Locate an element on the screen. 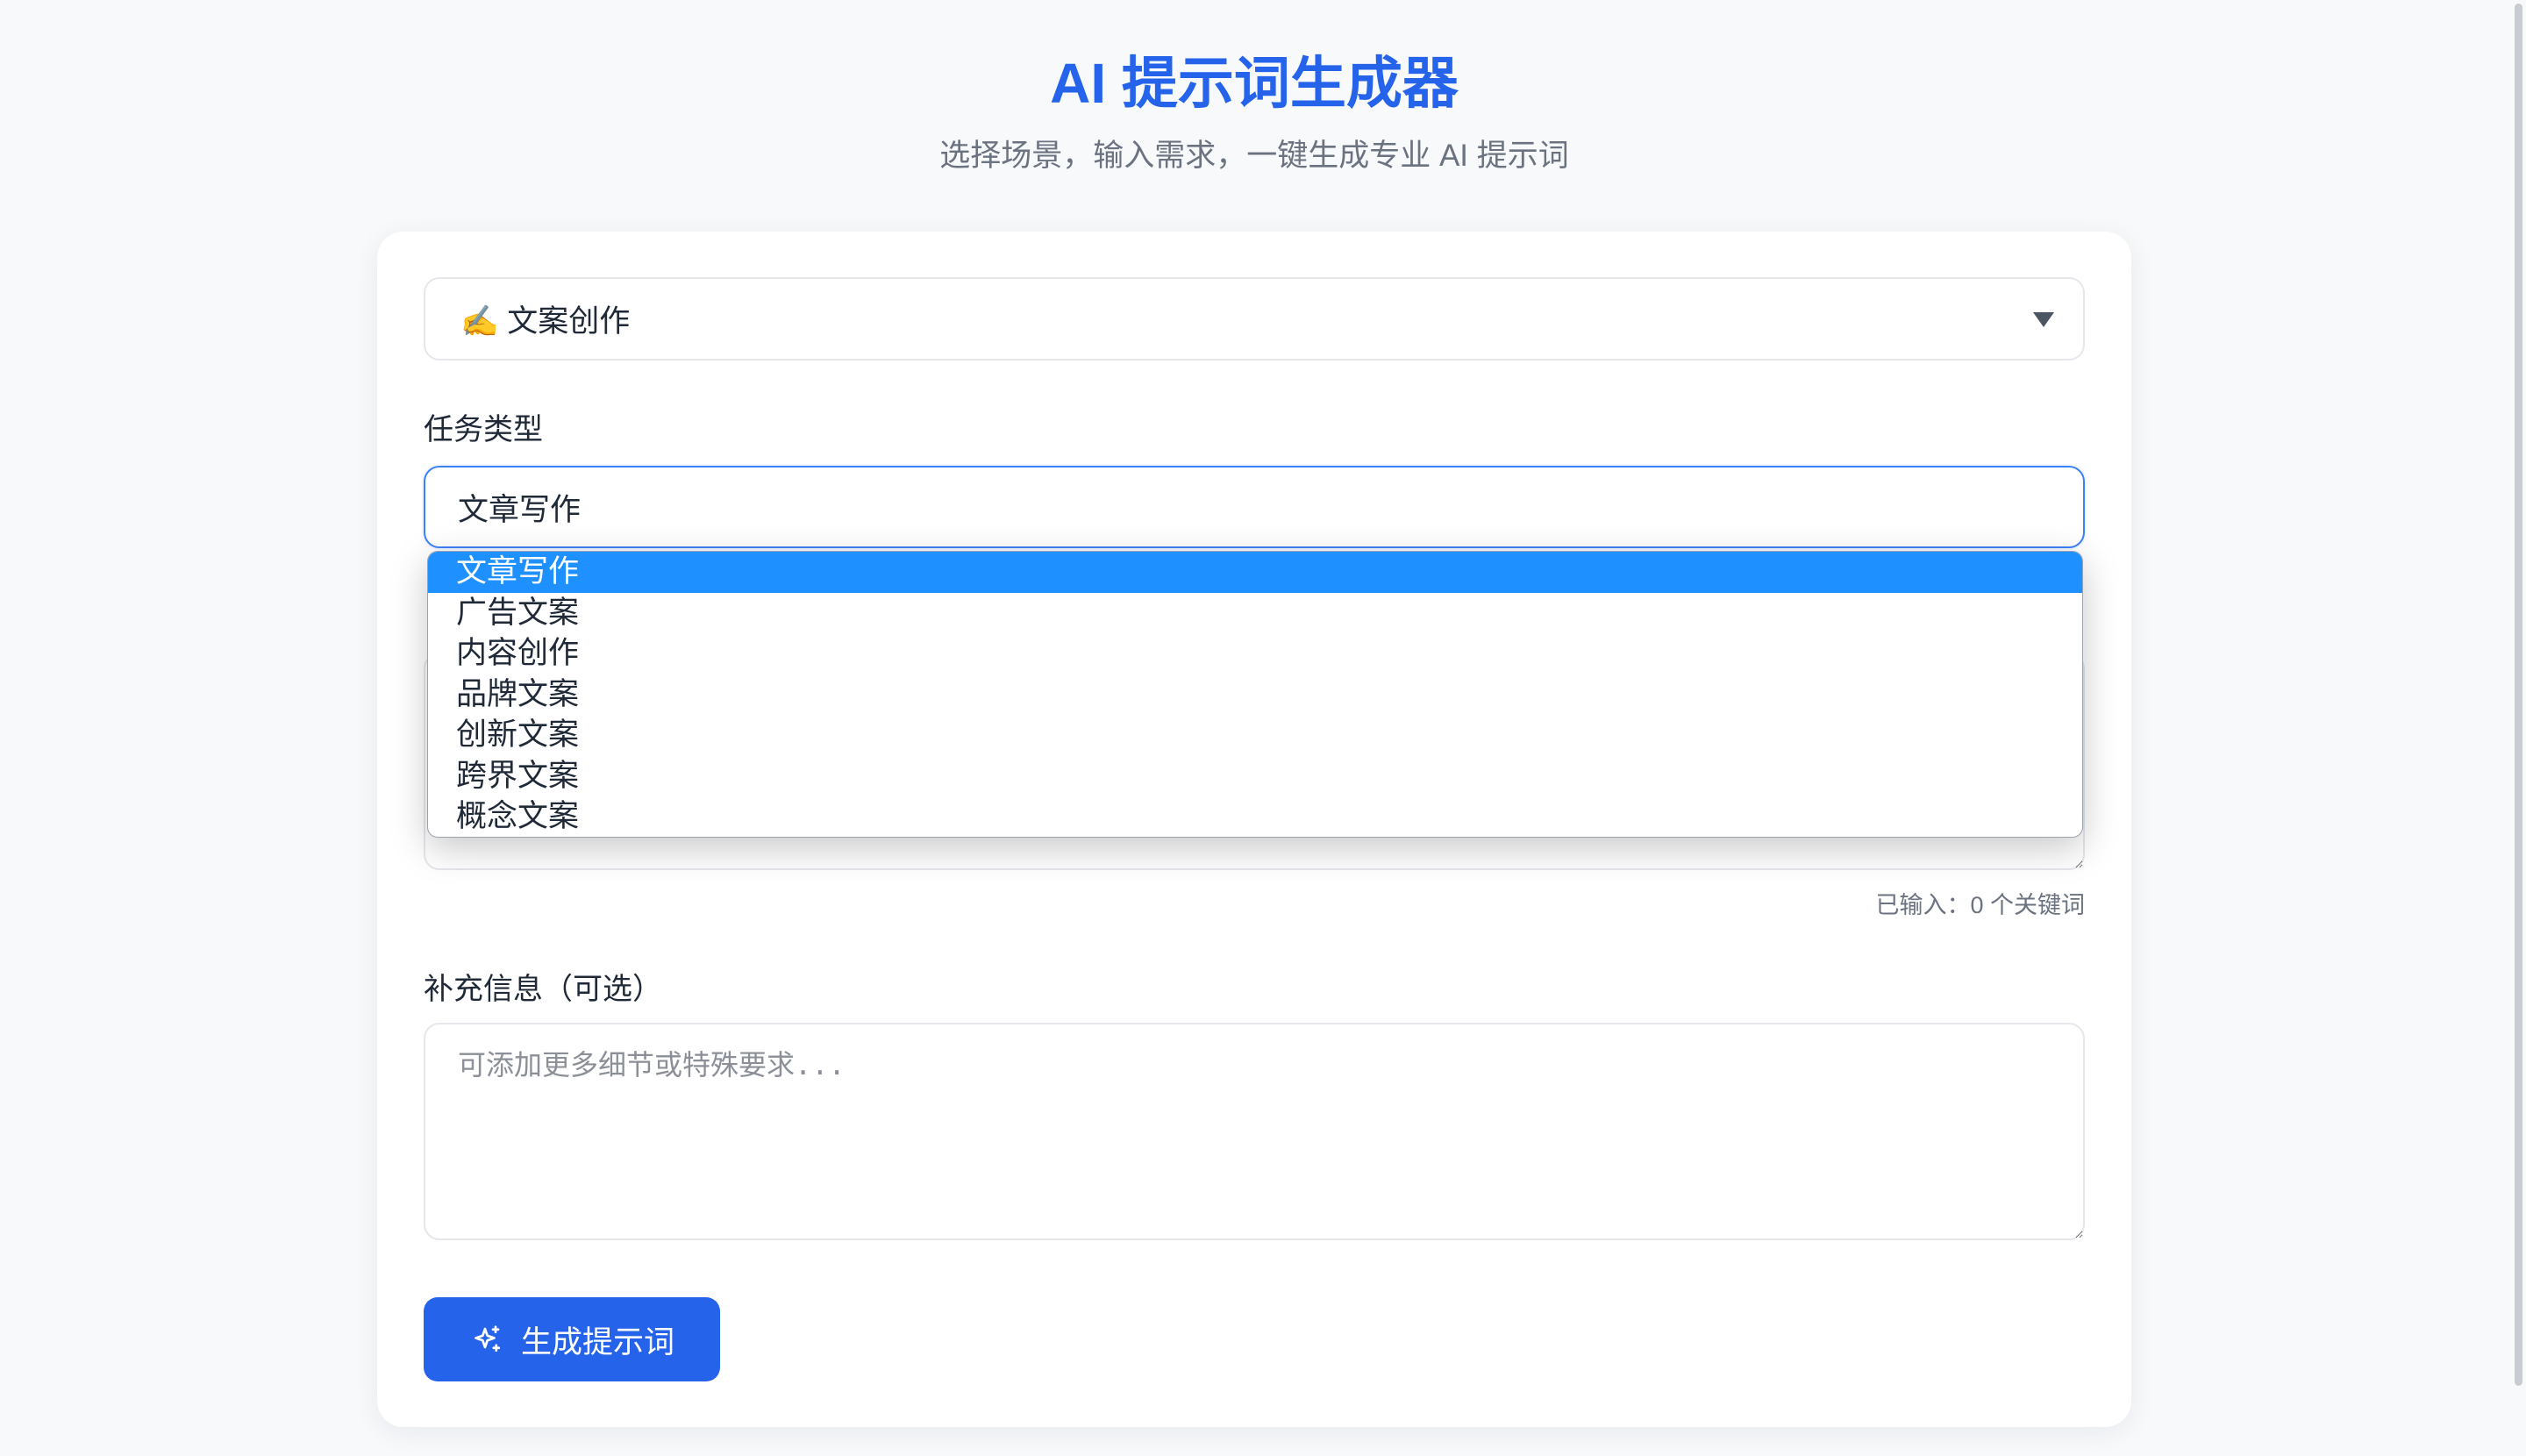 The height and width of the screenshot is (1456, 2526). generate-button-label: 生成提示词 is located at coordinates (598, 1342).